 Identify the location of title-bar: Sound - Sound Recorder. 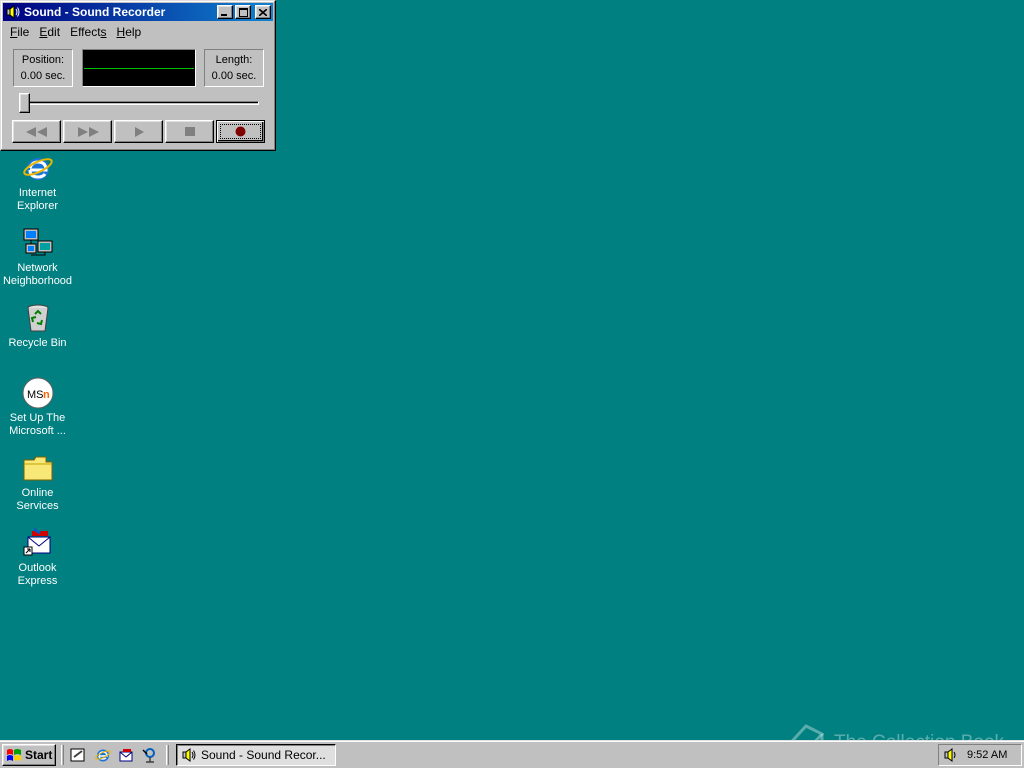
(138, 12).